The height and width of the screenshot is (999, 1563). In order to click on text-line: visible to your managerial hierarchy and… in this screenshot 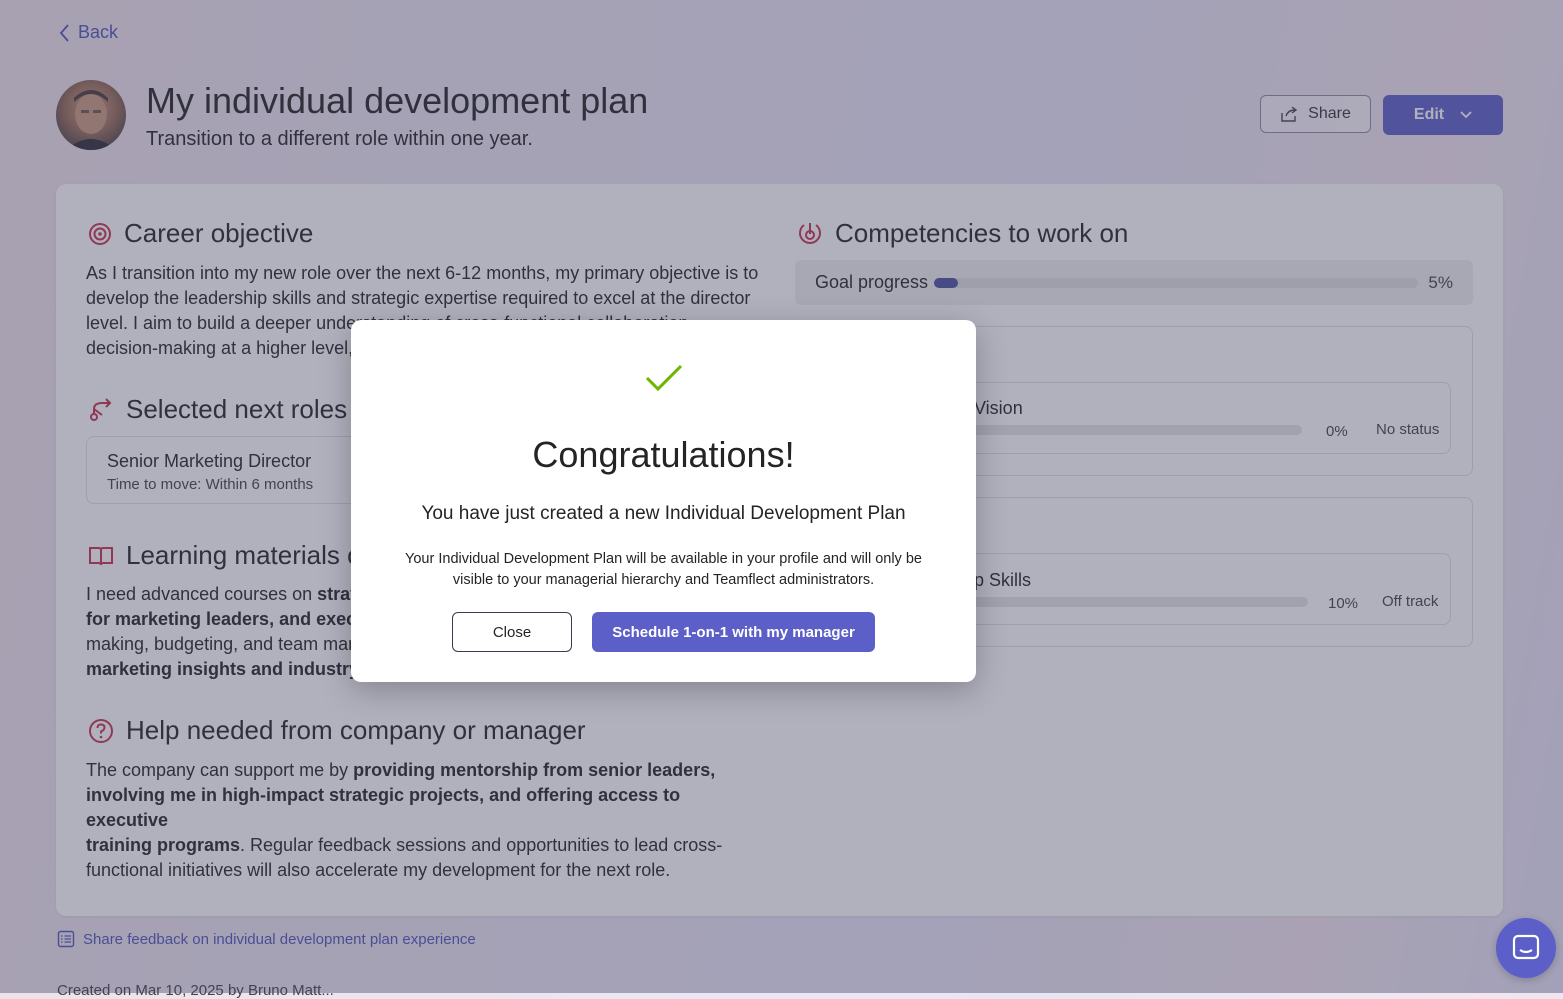, I will do `click(663, 580)`.